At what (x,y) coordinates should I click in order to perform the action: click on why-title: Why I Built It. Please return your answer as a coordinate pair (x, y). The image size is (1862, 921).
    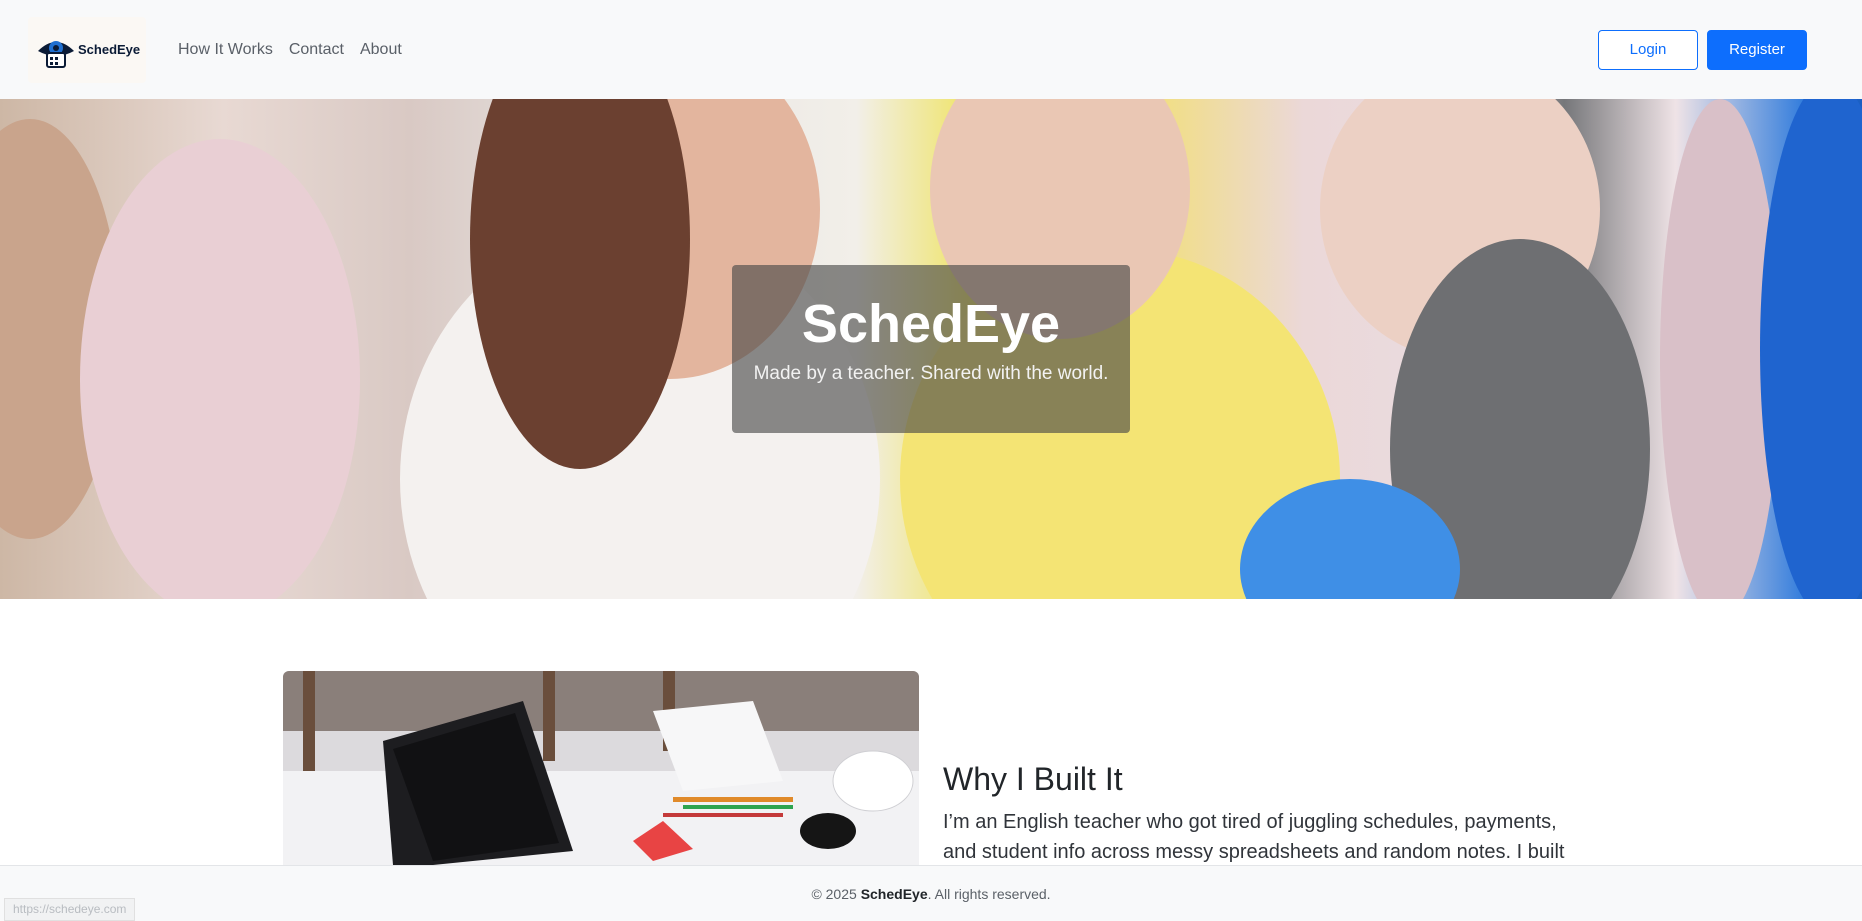
    Looking at the image, I should click on (1033, 779).